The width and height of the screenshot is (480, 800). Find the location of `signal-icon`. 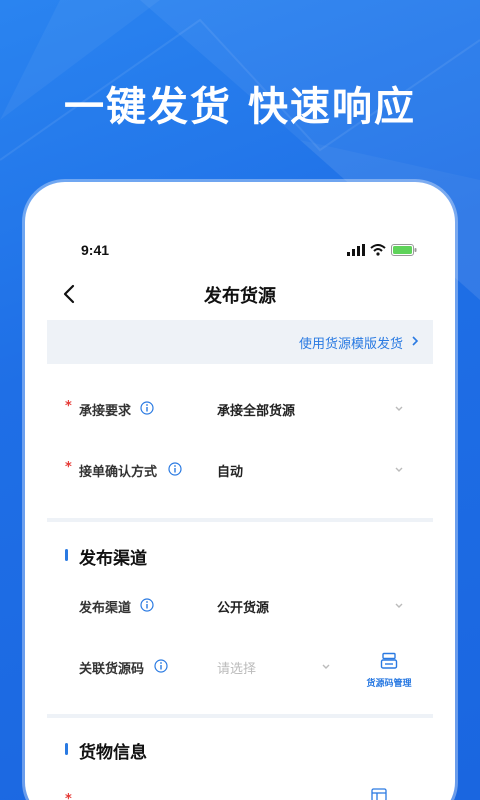

signal-icon is located at coordinates (356, 250).